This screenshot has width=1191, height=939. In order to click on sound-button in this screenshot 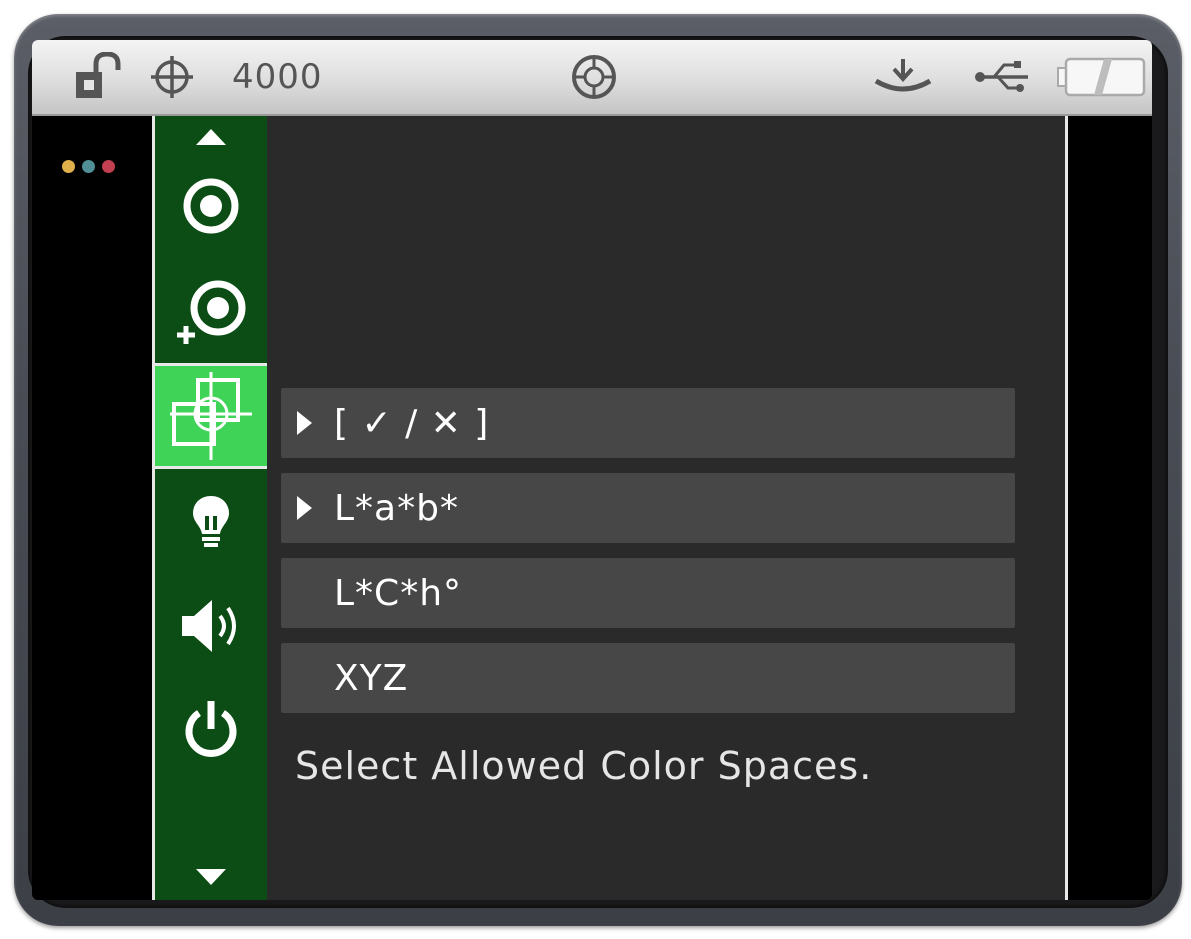, I will do `click(211, 626)`.